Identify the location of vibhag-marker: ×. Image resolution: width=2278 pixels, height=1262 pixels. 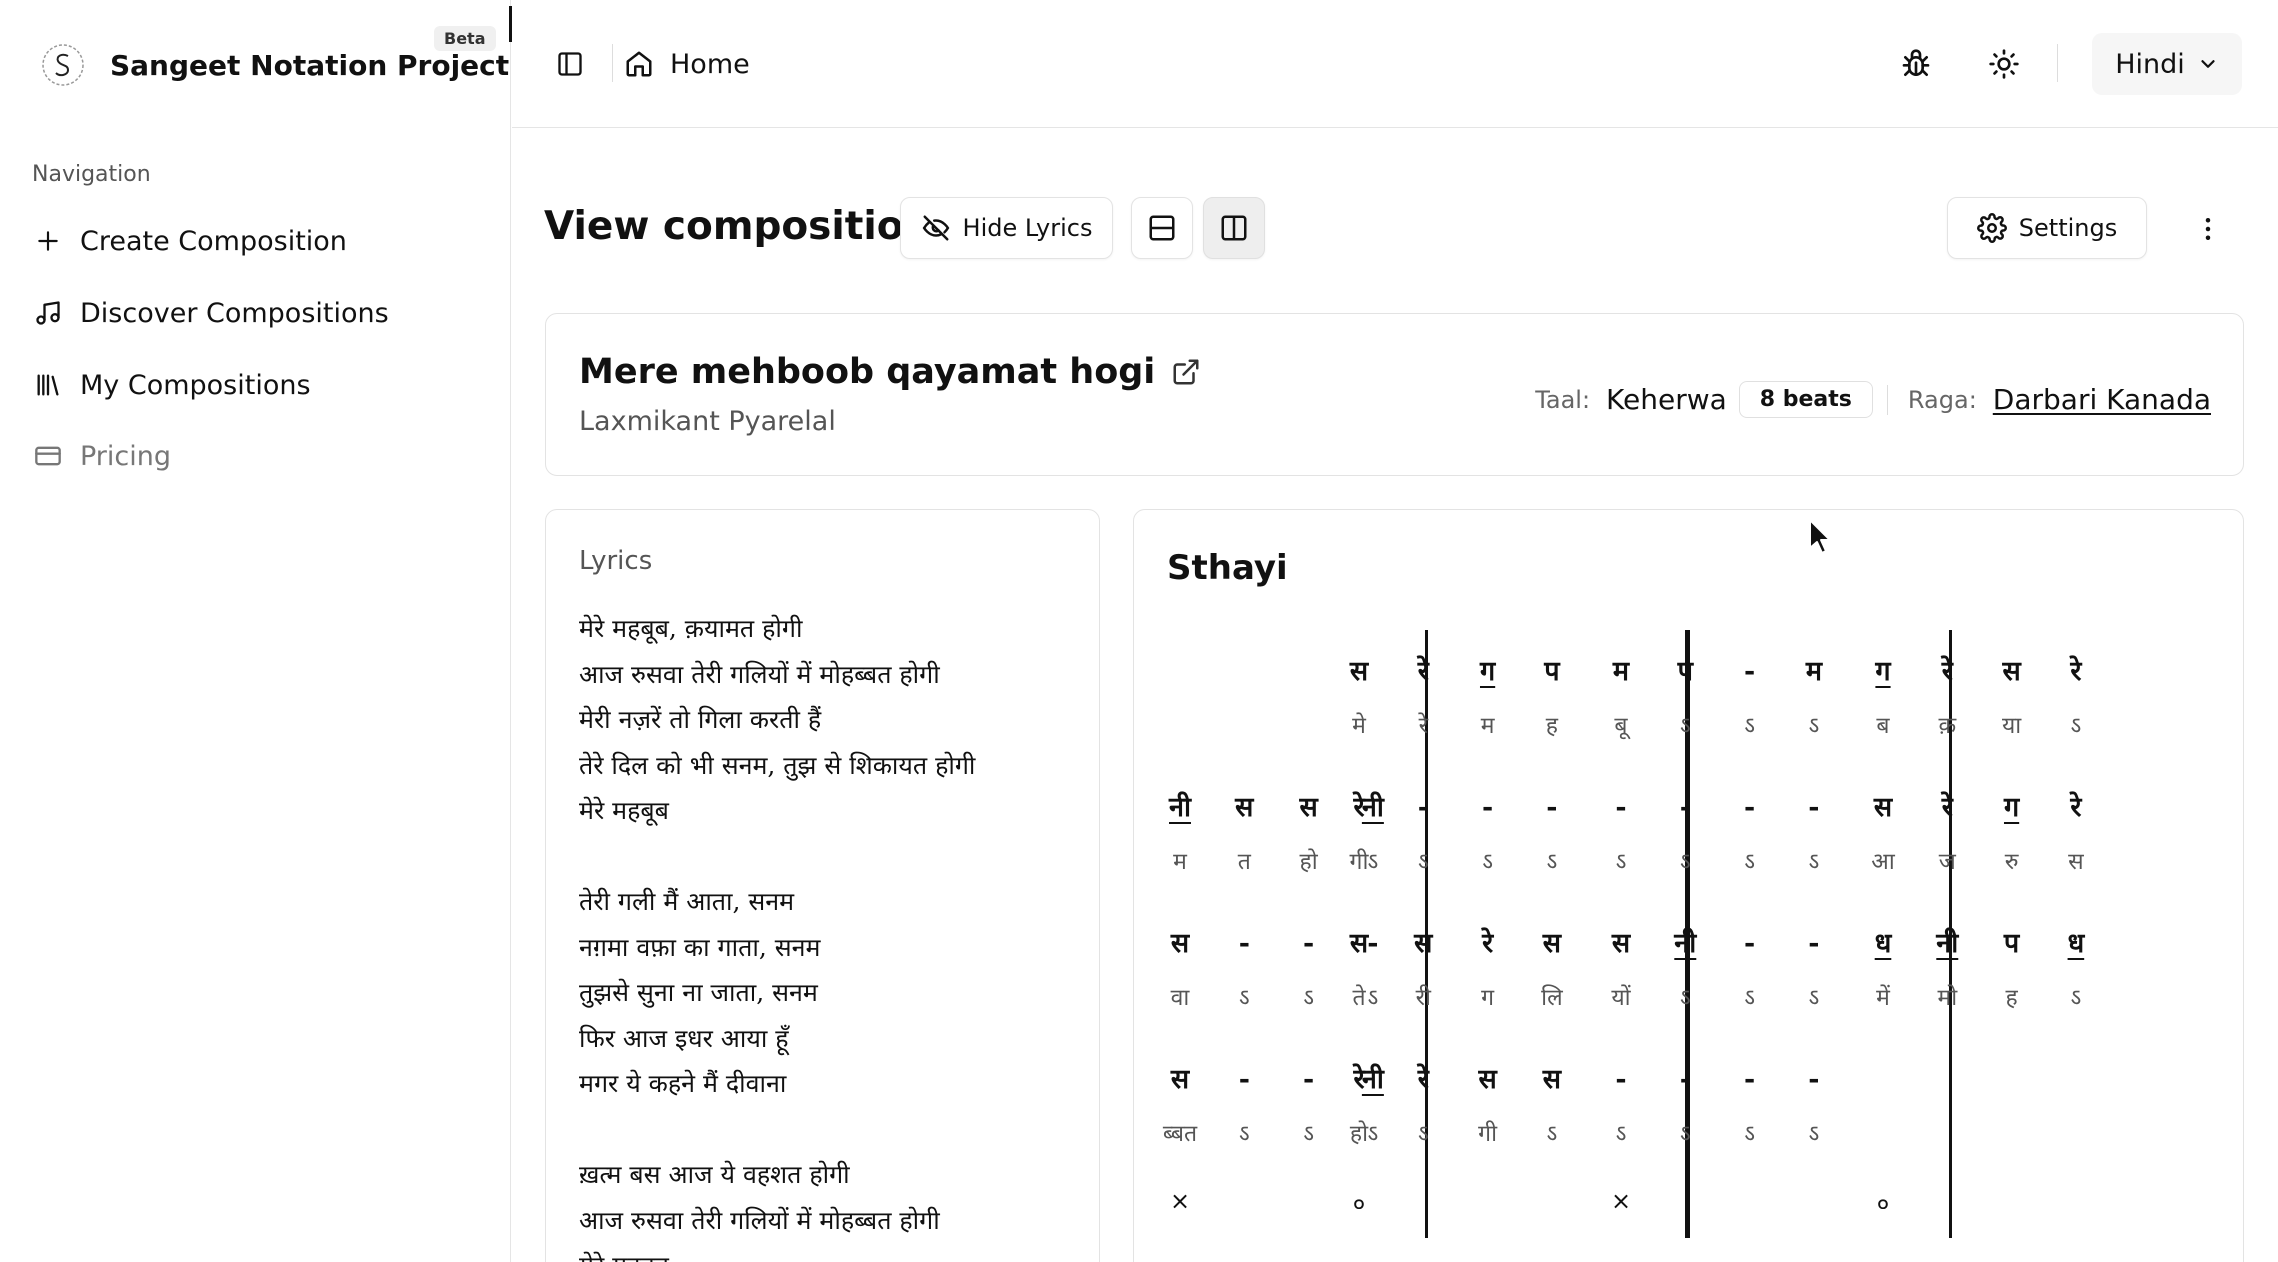
(1180, 1201).